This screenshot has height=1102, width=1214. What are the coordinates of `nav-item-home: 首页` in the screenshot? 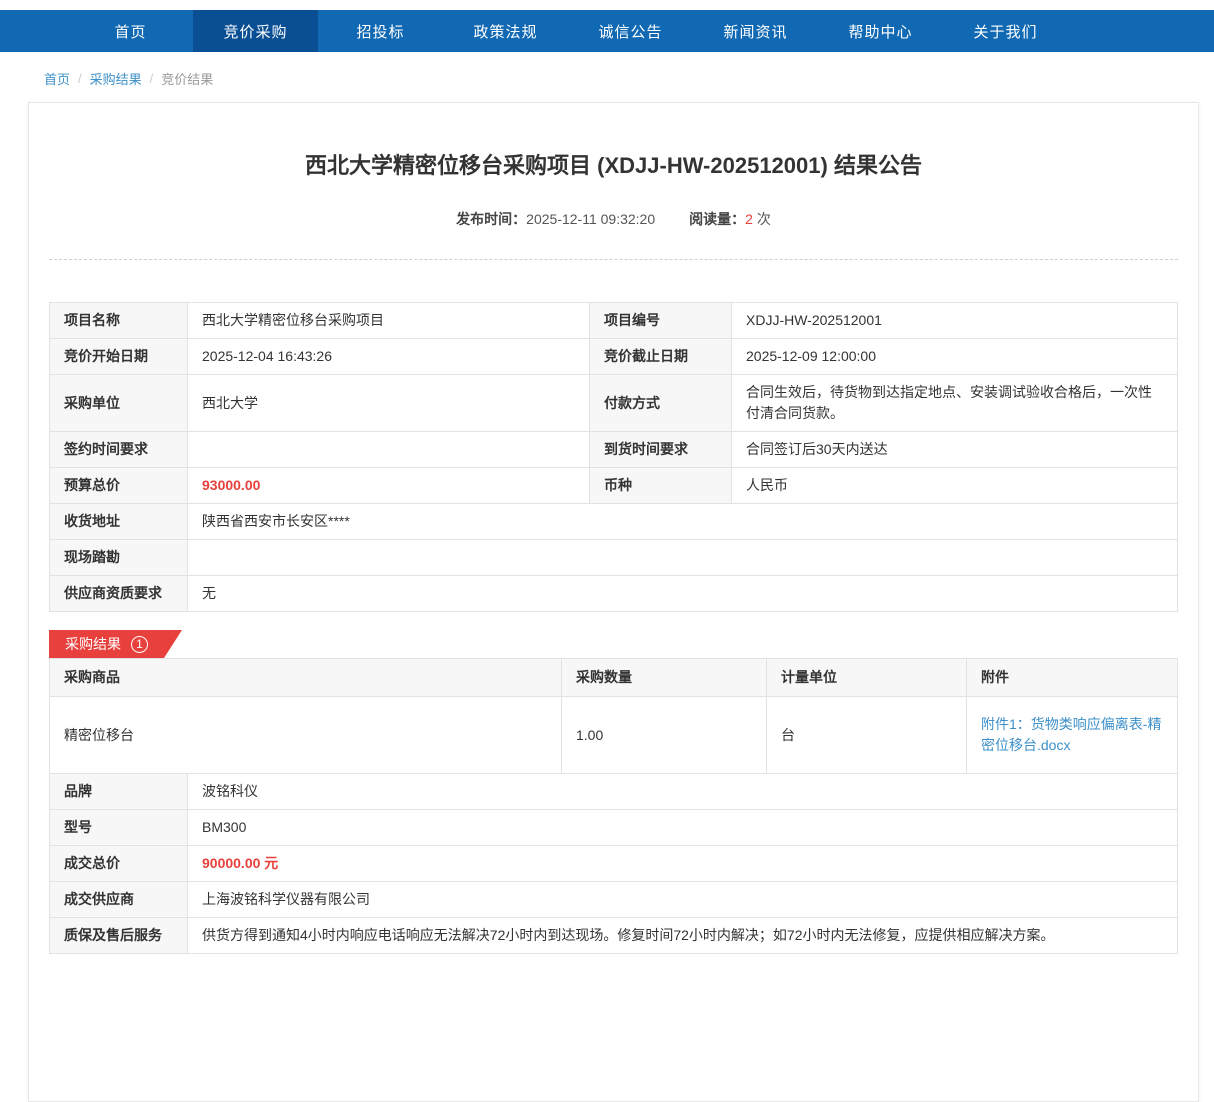 It's located at (130, 31).